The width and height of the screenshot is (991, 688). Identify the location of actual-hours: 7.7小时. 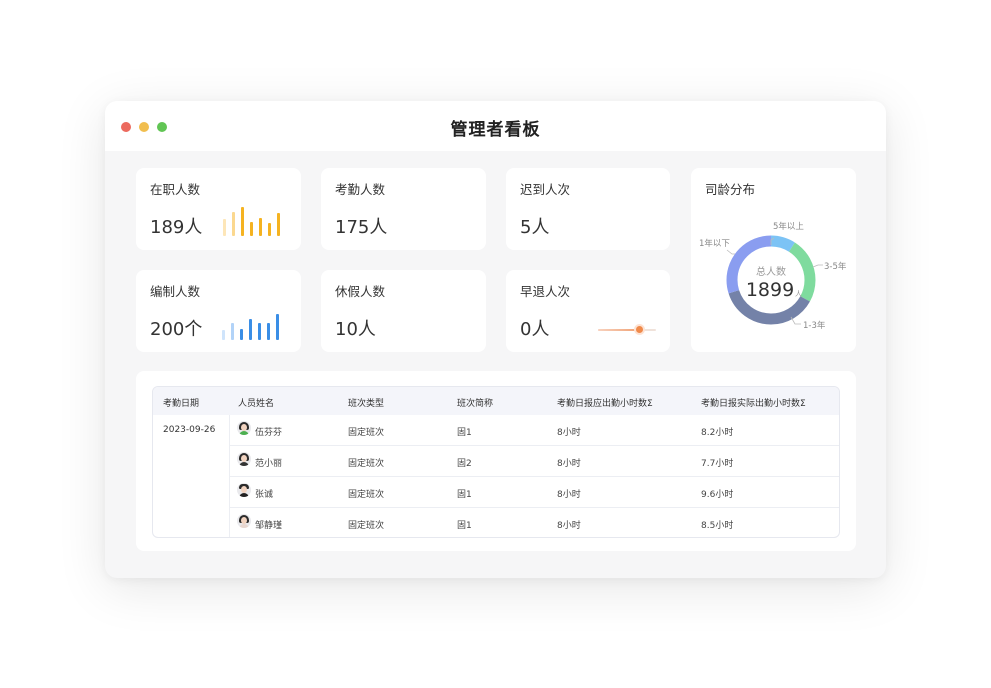
(717, 464).